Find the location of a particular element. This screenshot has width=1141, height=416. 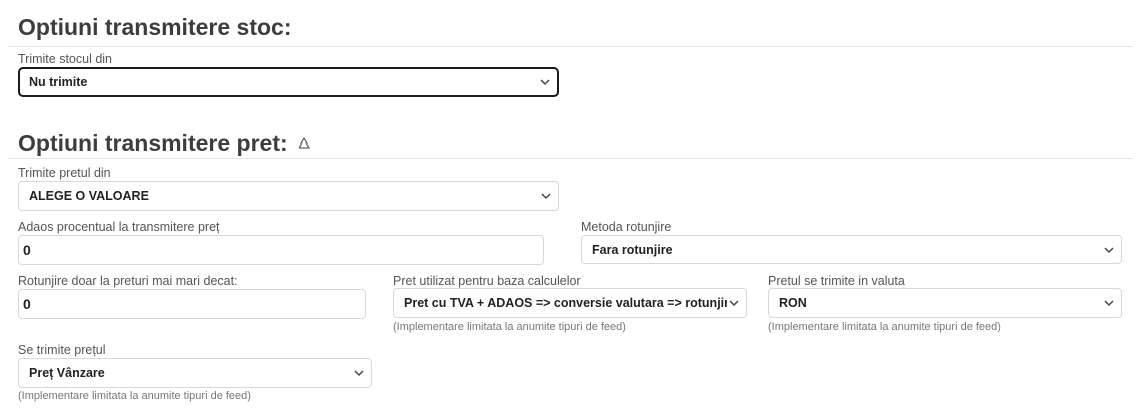

round-only-input: 0 is located at coordinates (192, 304).